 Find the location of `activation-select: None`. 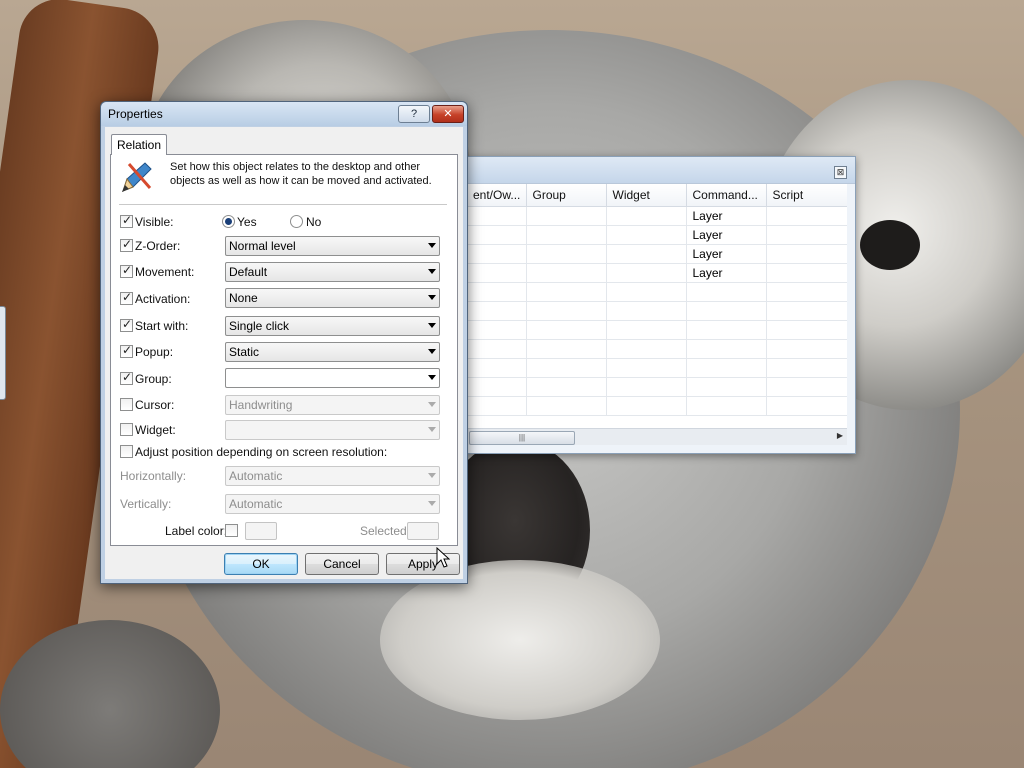

activation-select: None is located at coordinates (332, 298).